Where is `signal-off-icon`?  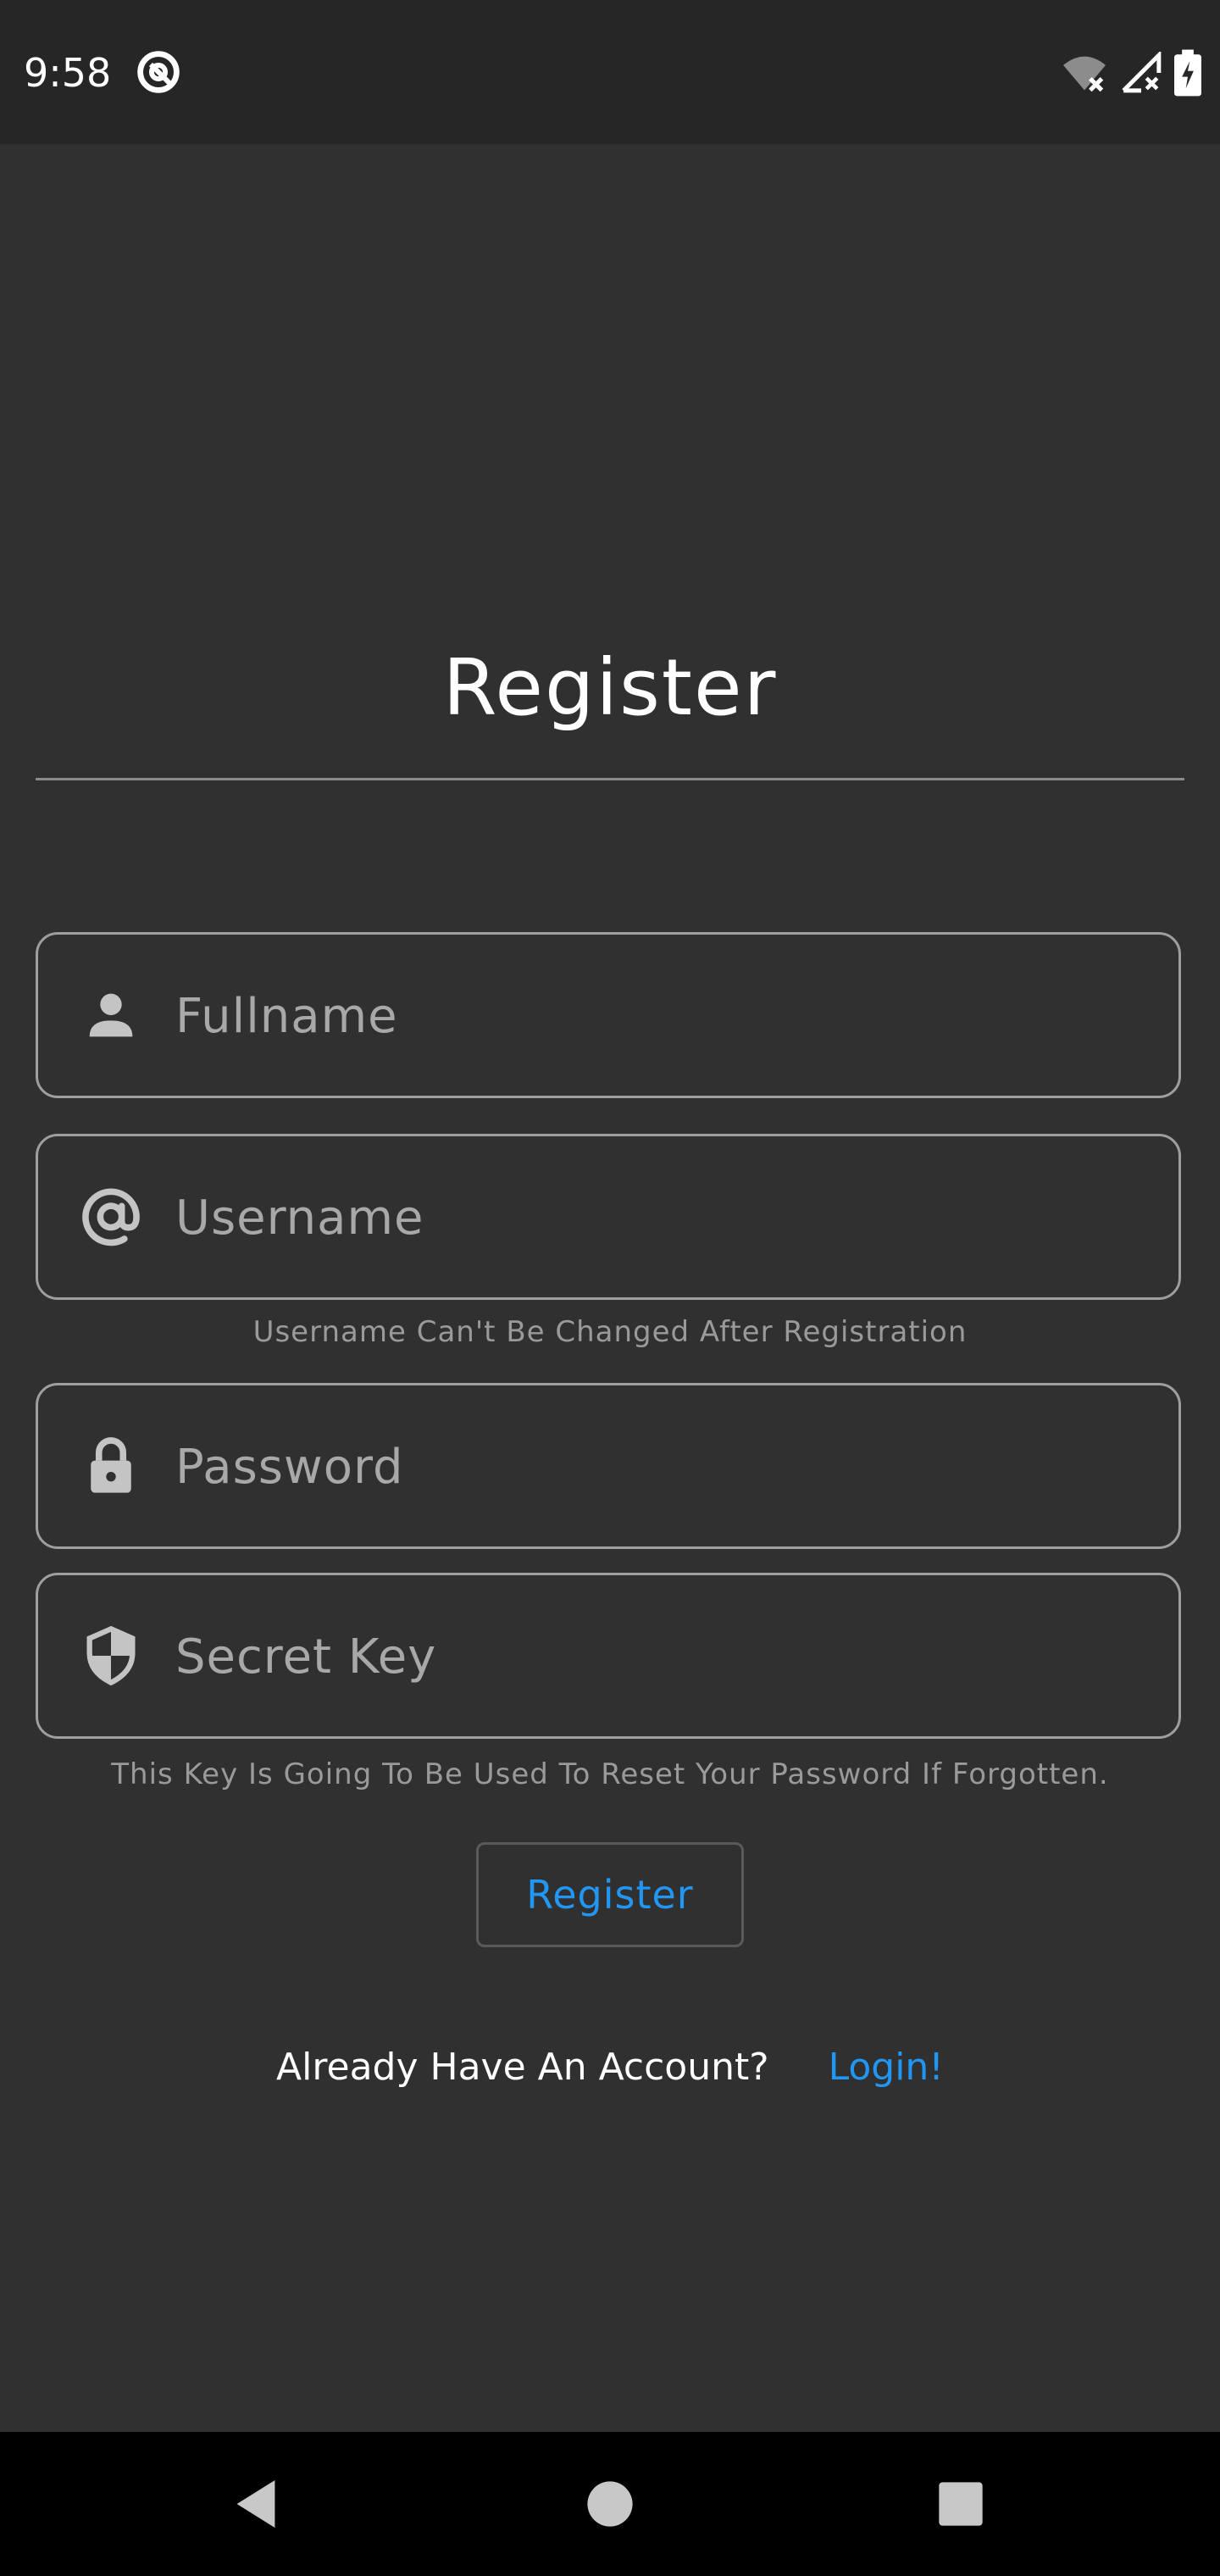 signal-off-icon is located at coordinates (1142, 72).